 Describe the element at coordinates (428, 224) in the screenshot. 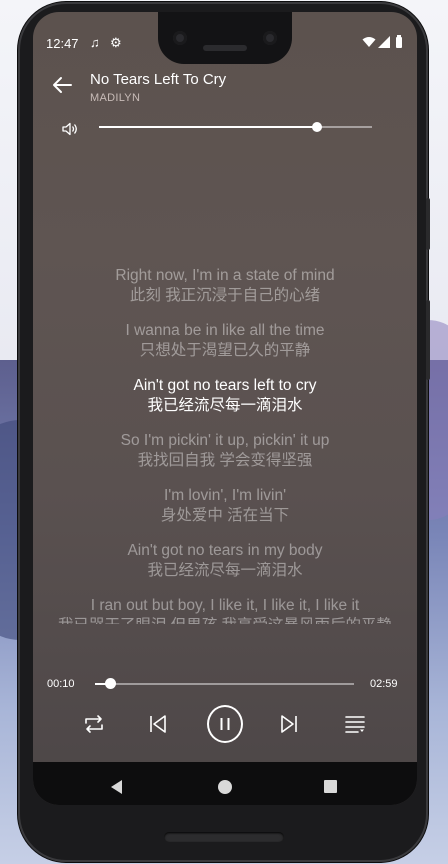

I see `power-button` at that location.